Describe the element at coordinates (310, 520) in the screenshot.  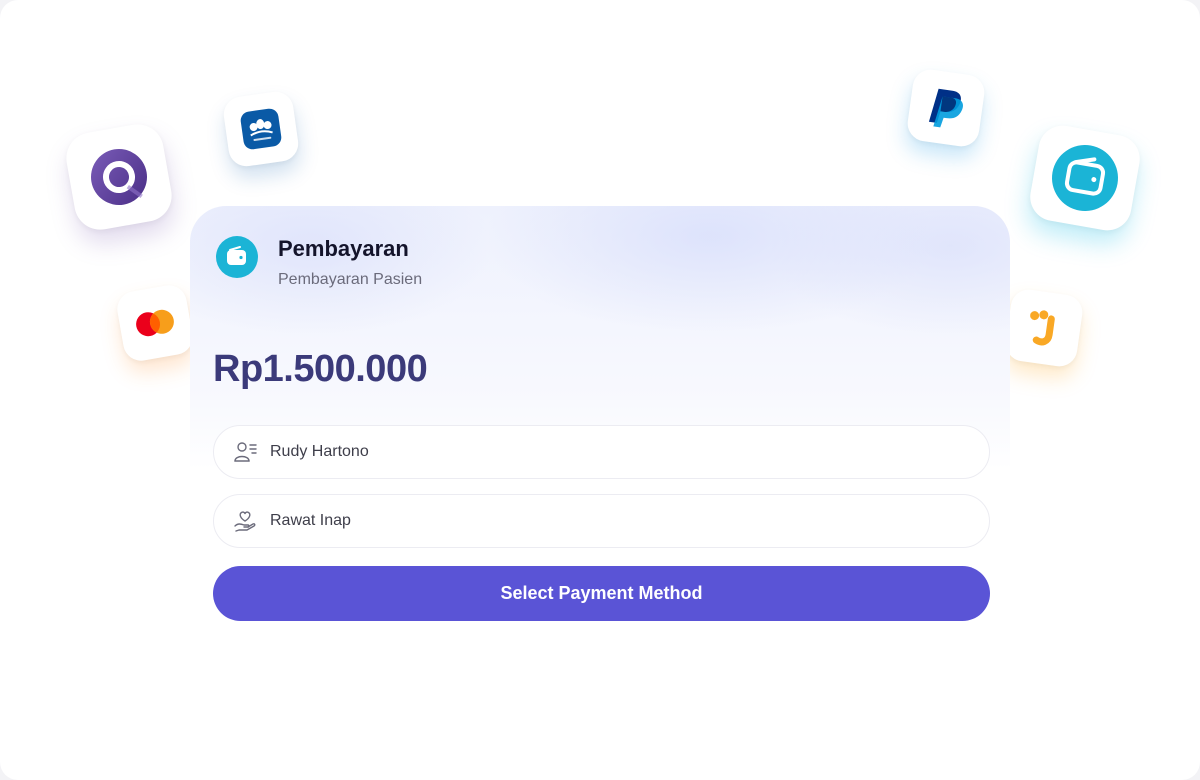
I see `care-type-value: Rawat Inap` at that location.